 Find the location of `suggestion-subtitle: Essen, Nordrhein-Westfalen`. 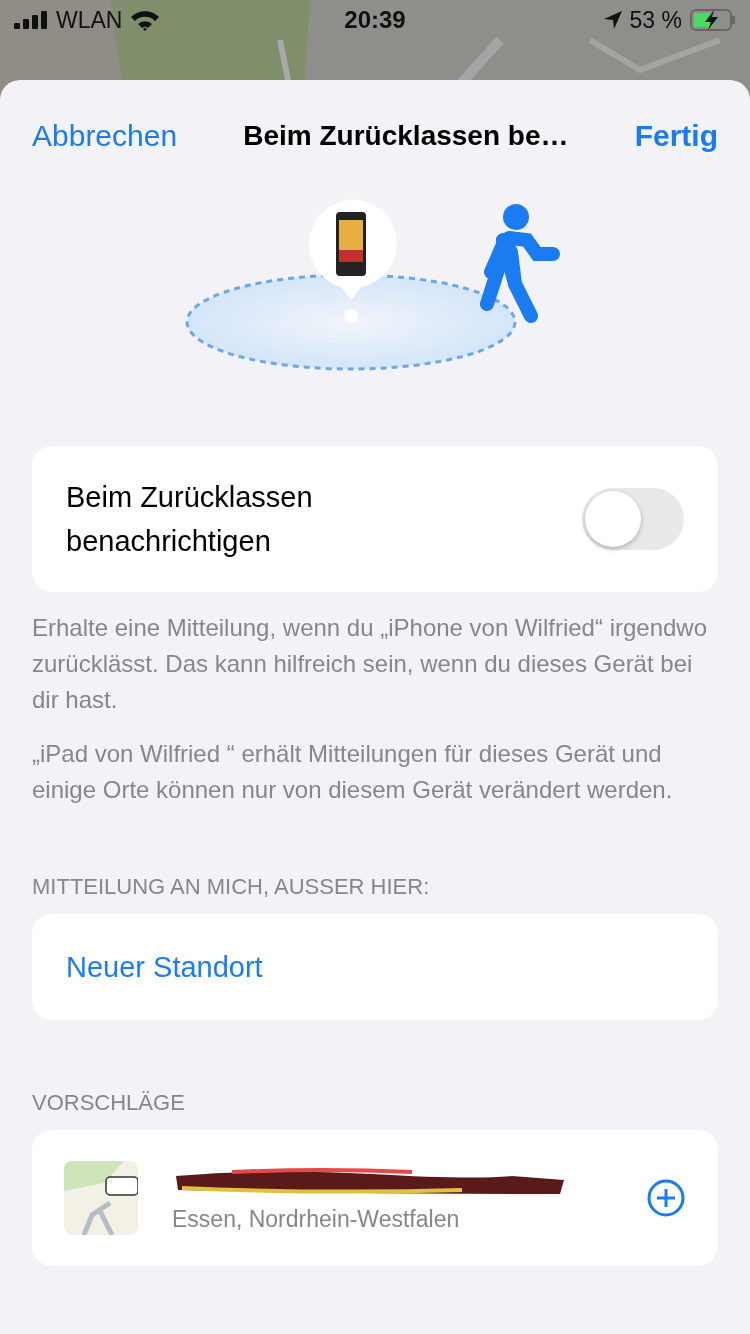

suggestion-subtitle: Essen, Nordrhein-Westfalen is located at coordinates (316, 1219).